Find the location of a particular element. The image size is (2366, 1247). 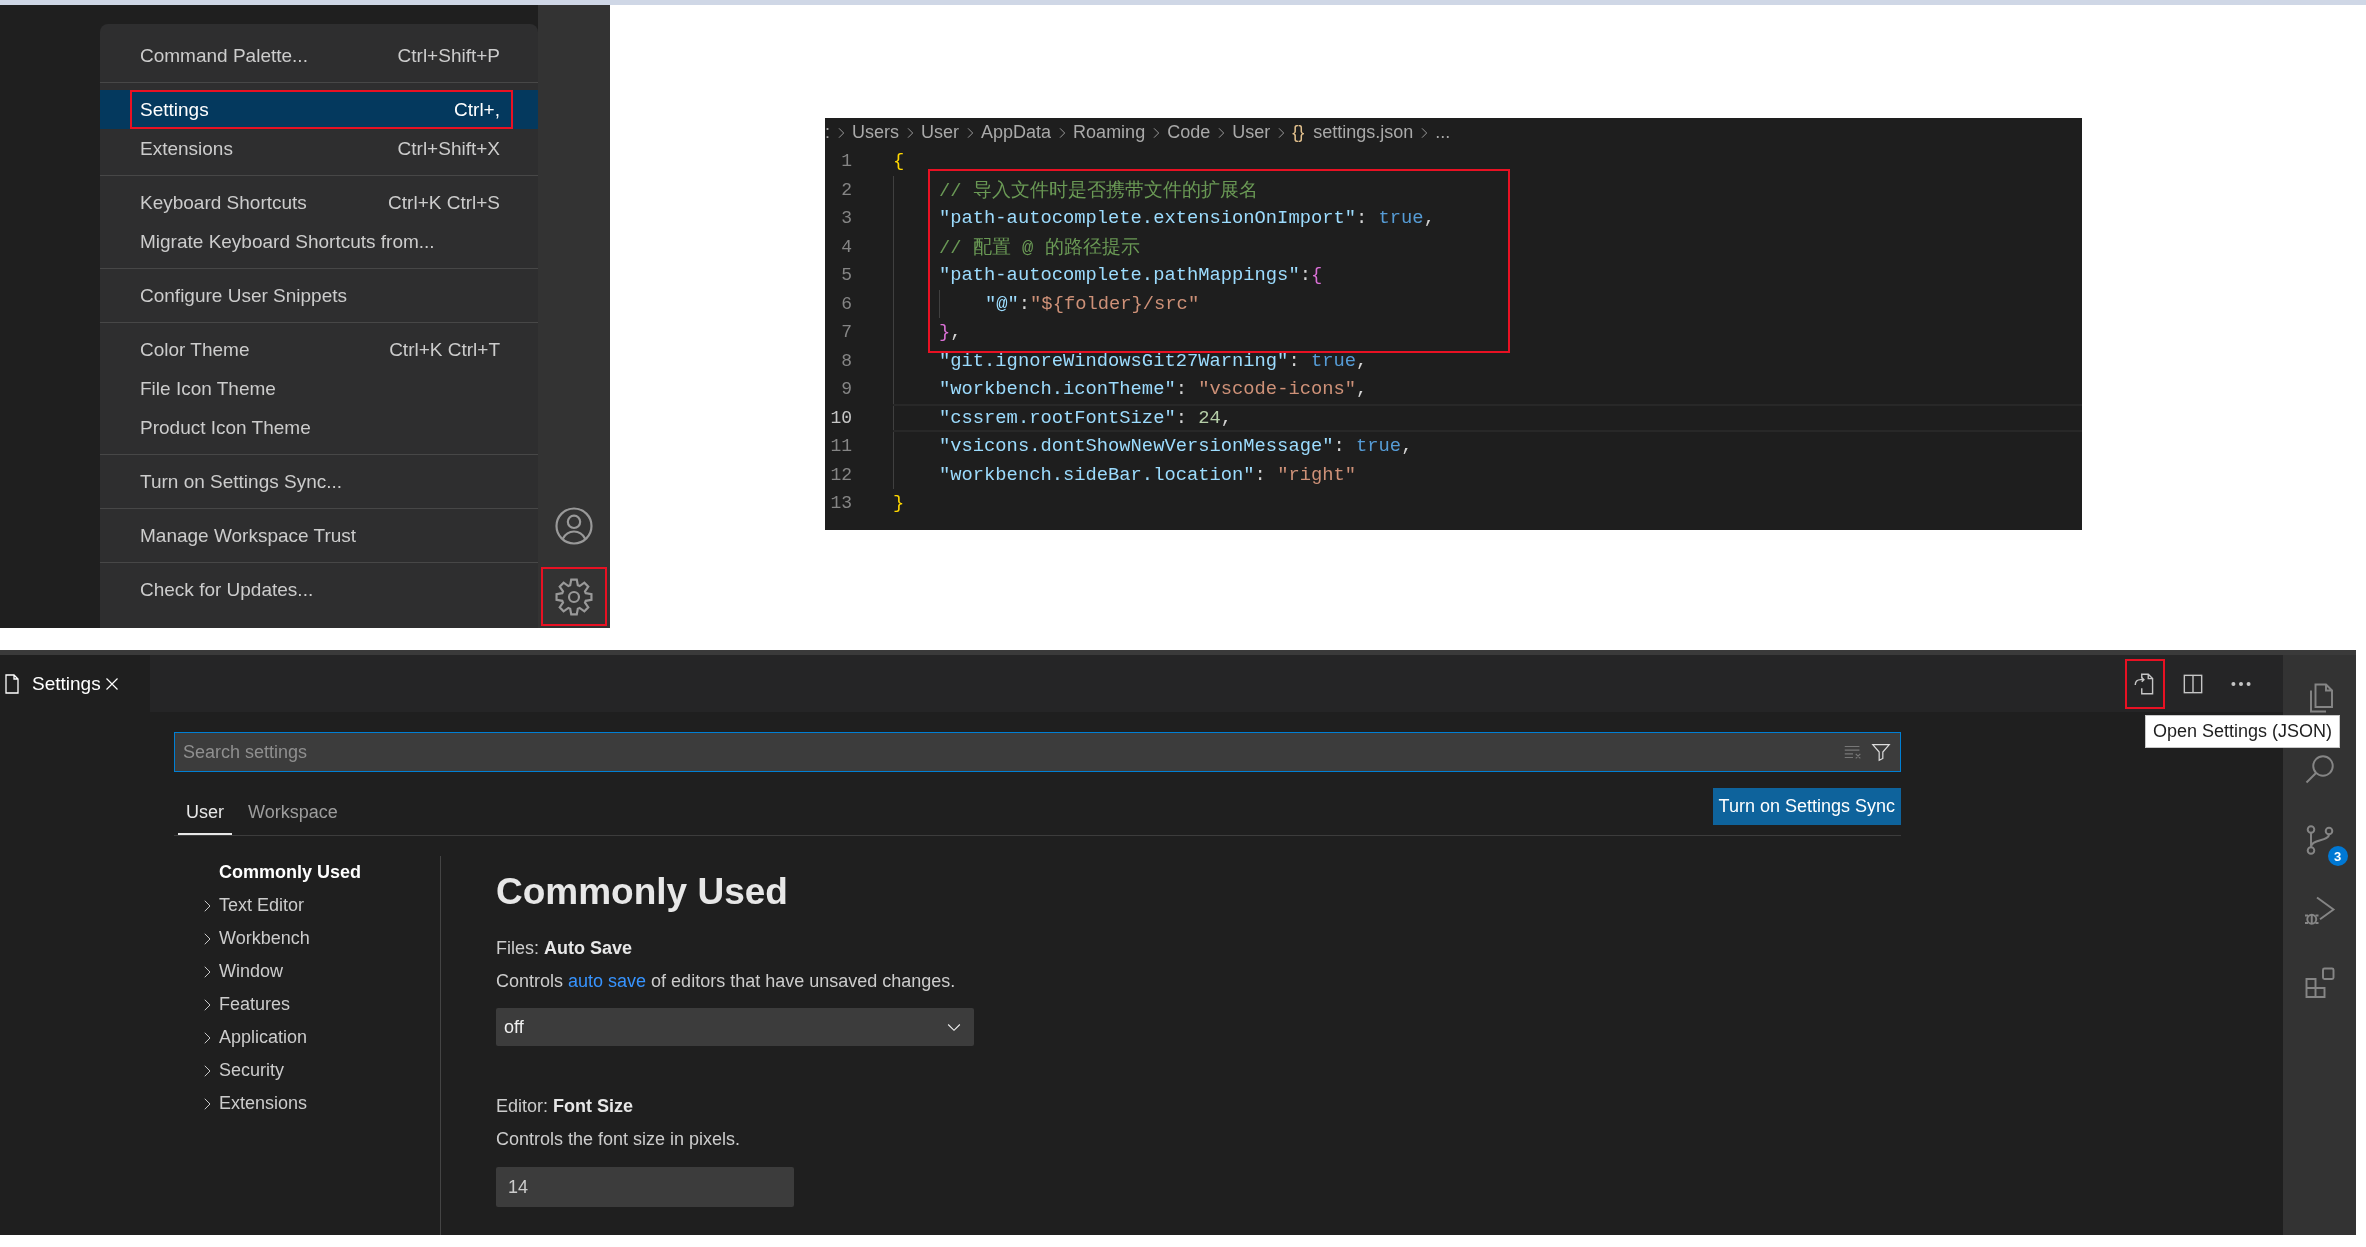

menu-item-label: Manage Workspace Trust is located at coordinates (248, 535).